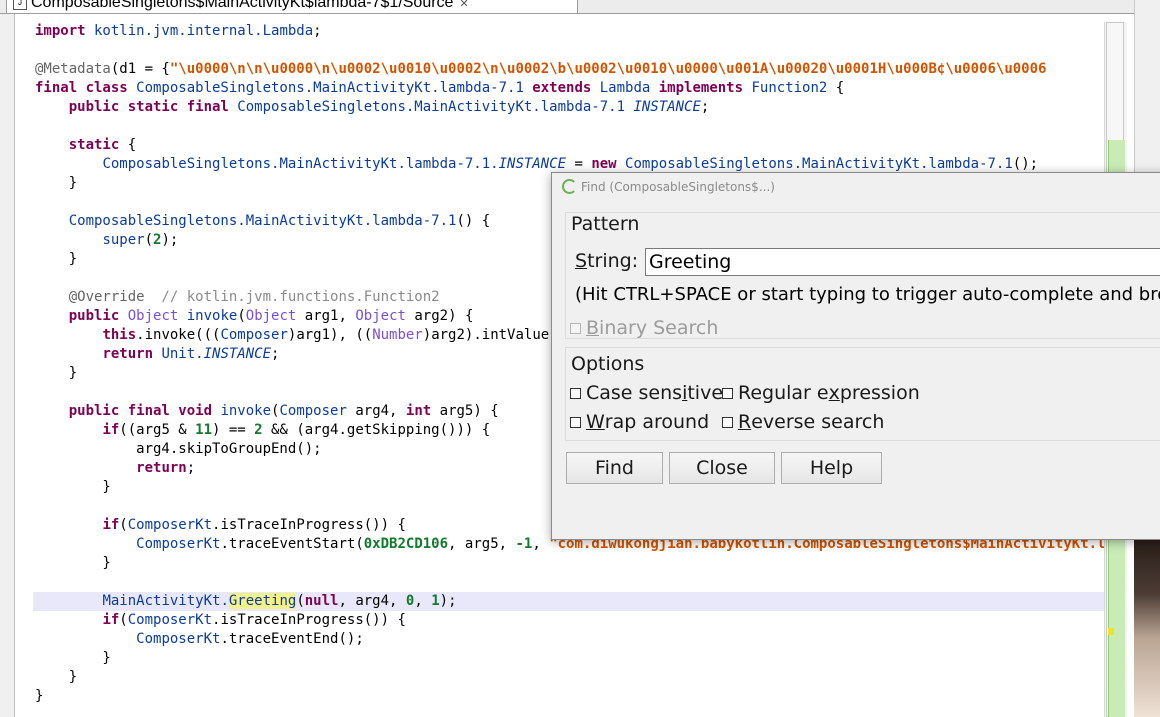  Describe the element at coordinates (376, 430) in the screenshot. I see `code-token: && (arg4.getSkipping())) {` at that location.